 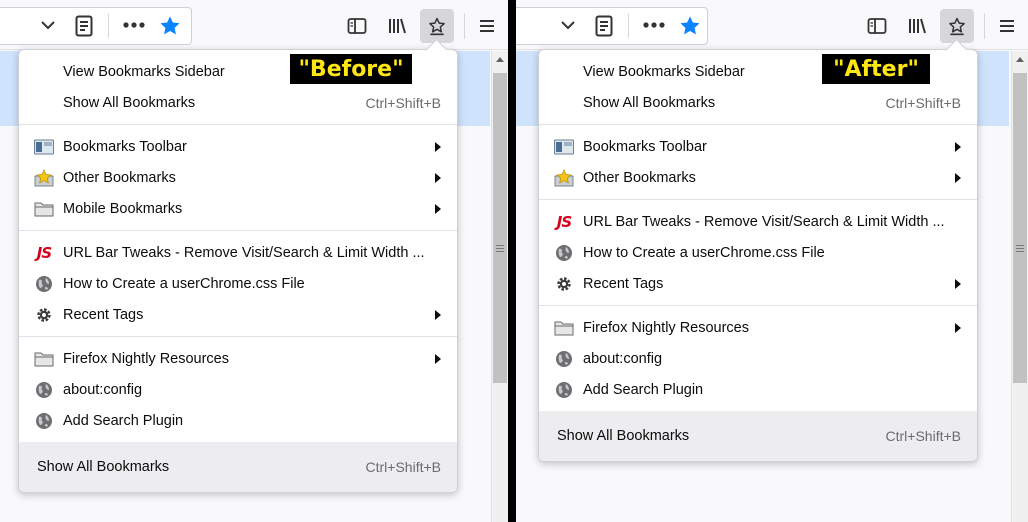 I want to click on menu-section-folders: Bookmarks Toolbar Other Bookmarks, so click(x=758, y=162).